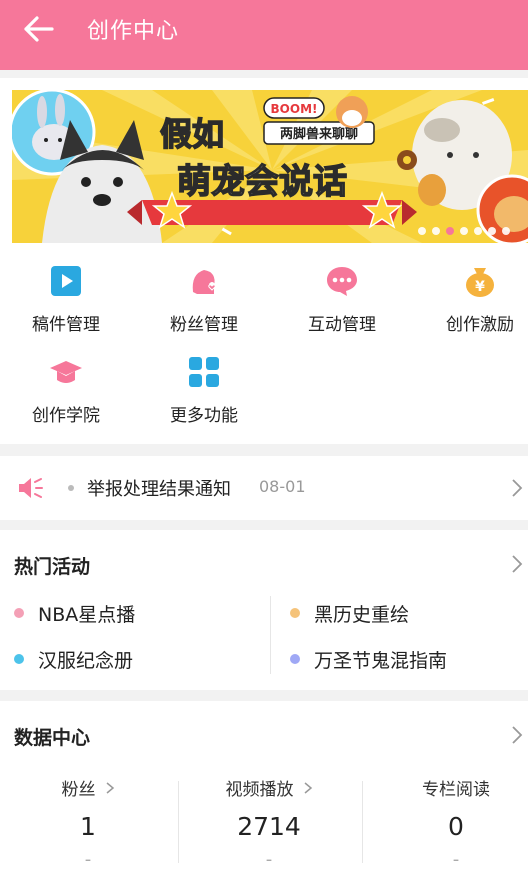 The image size is (528, 893). What do you see at coordinates (342, 299) in the screenshot?
I see `grid-item-interaction: 互动管理` at bounding box center [342, 299].